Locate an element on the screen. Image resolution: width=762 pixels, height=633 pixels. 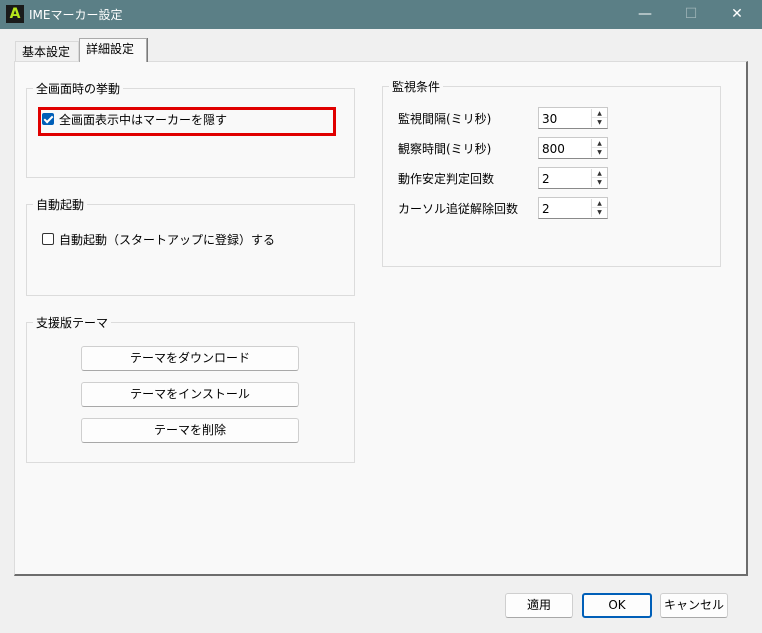
fullscreen-group: 全画面時の挙動 全画面表示中はマーカーを隠す is located at coordinates (190, 129).